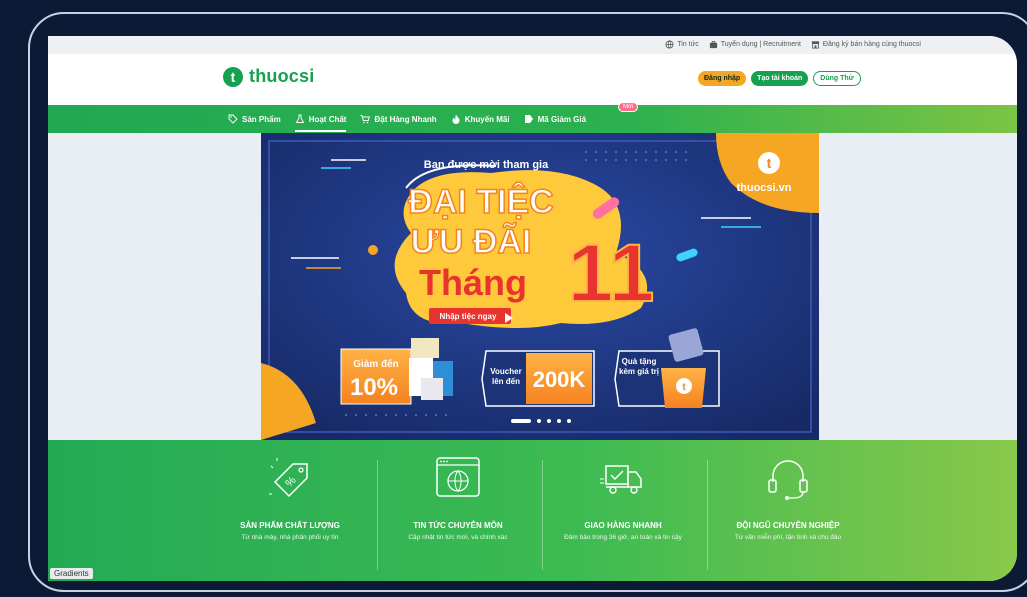  What do you see at coordinates (621, 479) in the screenshot?
I see `delivery-truck-icon` at bounding box center [621, 479].